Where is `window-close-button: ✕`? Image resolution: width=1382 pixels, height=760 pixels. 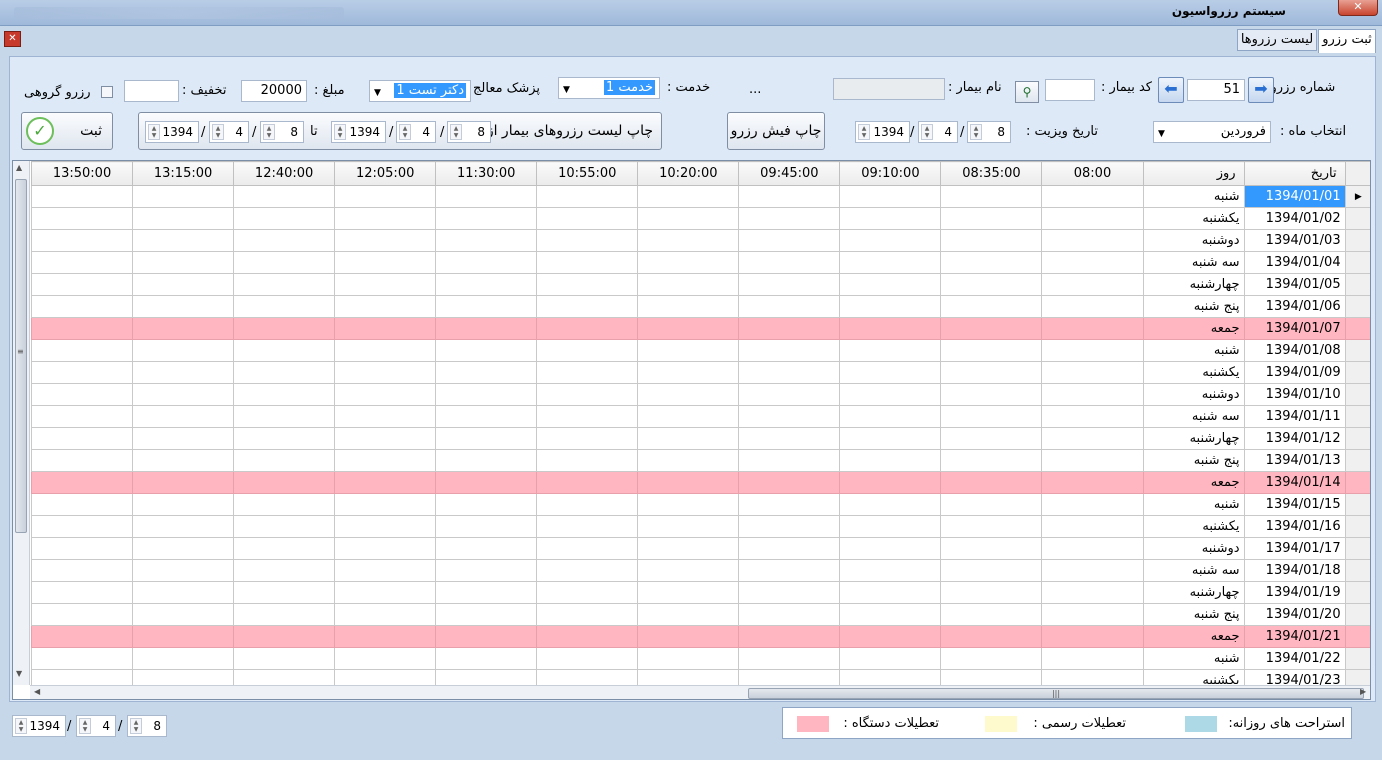 window-close-button: ✕ is located at coordinates (1358, 8).